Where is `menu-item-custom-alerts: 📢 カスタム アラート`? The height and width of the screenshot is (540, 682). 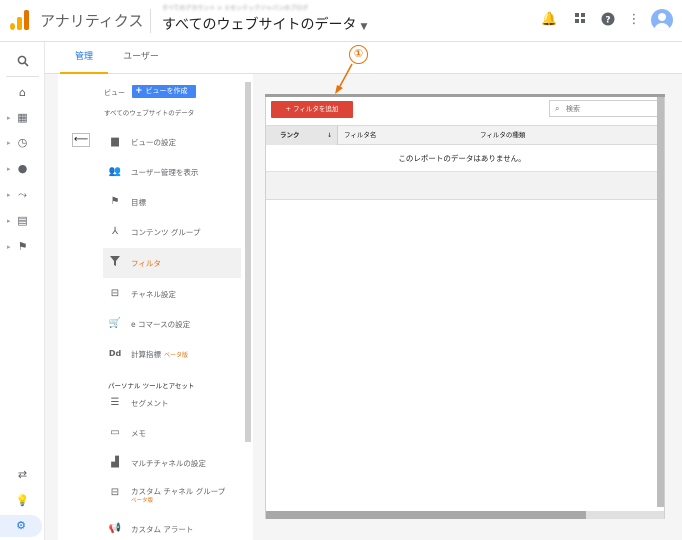 menu-item-custom-alerts: 📢 カスタム アラート is located at coordinates (172, 527).